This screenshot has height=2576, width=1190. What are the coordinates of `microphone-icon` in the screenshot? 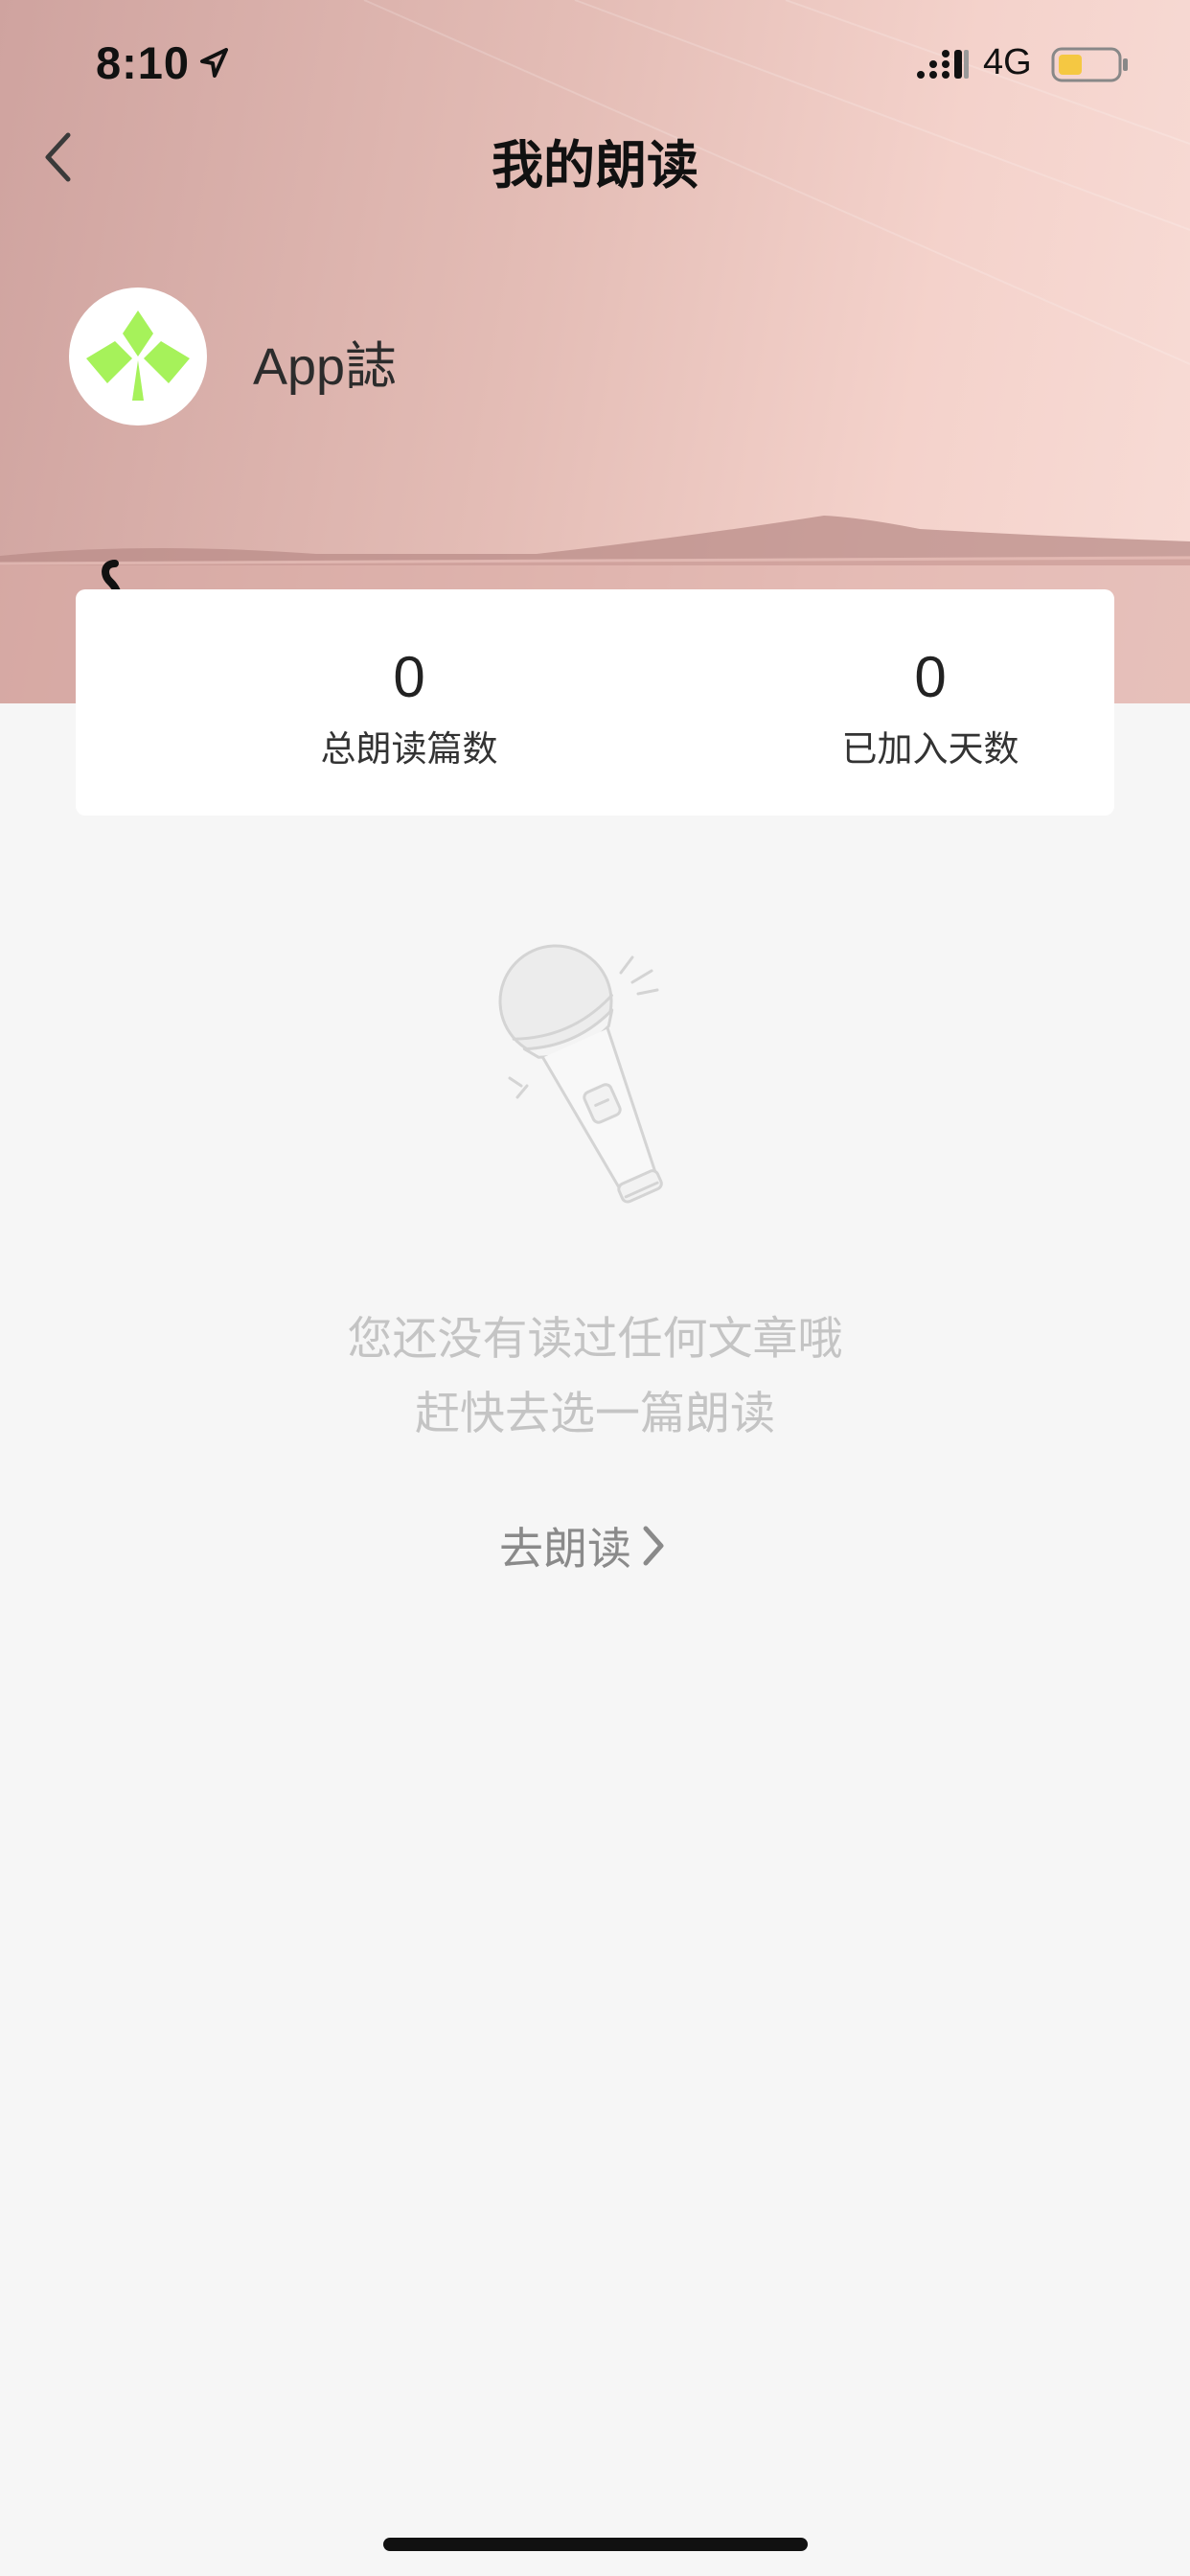 It's located at (580, 1074).